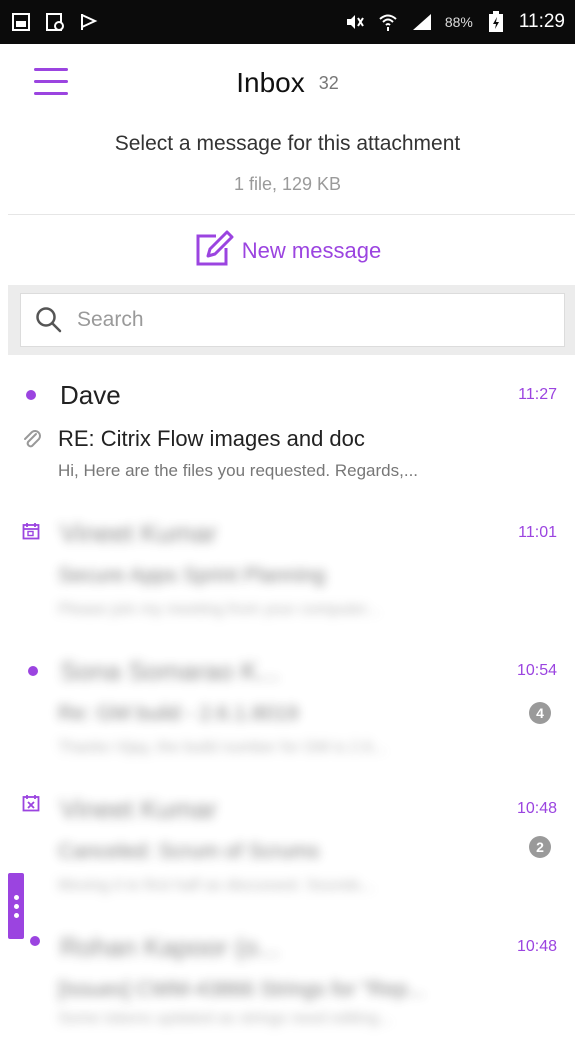  Describe the element at coordinates (537, 394) in the screenshot. I see `email-time: 11:27` at that location.